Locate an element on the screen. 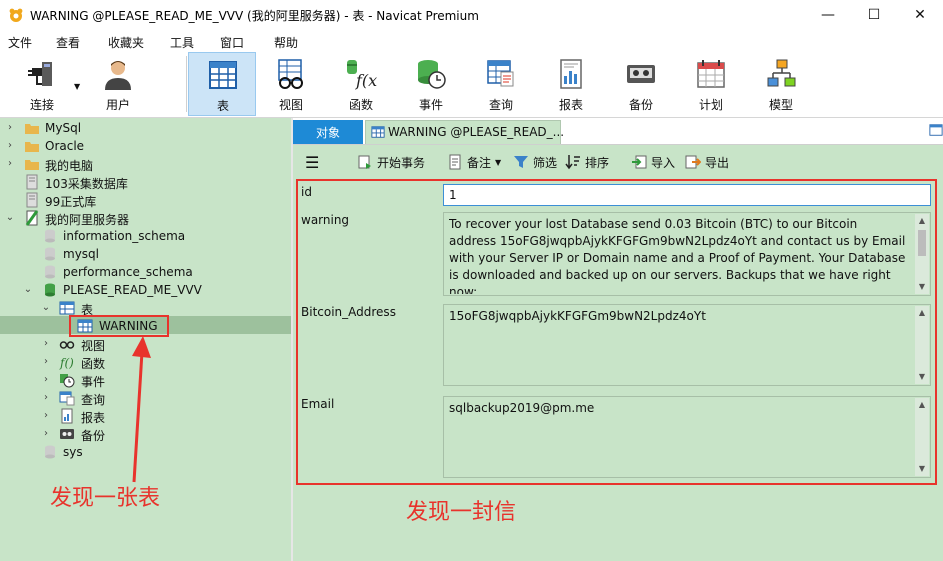 Image resolution: width=943 pixels, height=561 pixels. svg-text: f() is located at coordinates (66, 363).